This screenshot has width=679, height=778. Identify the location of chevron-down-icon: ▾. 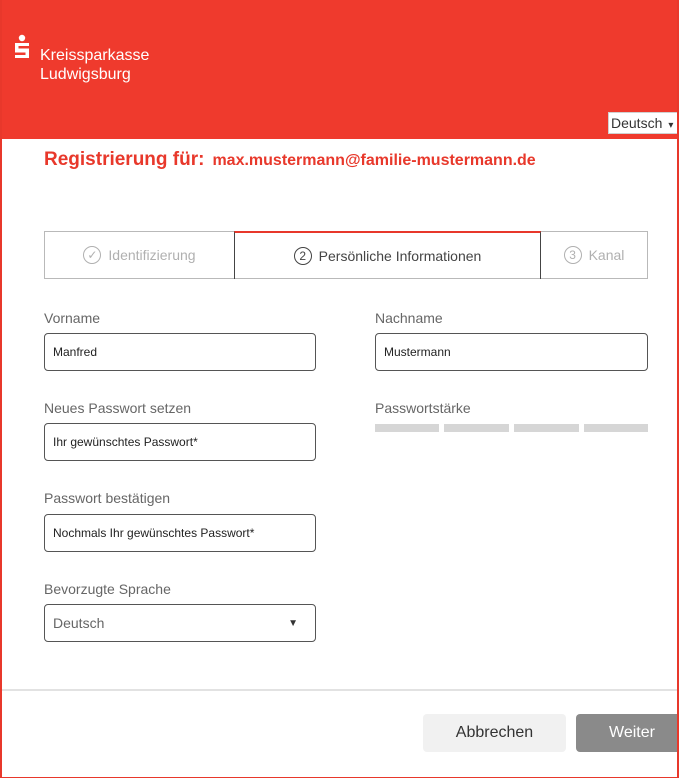
(671, 125).